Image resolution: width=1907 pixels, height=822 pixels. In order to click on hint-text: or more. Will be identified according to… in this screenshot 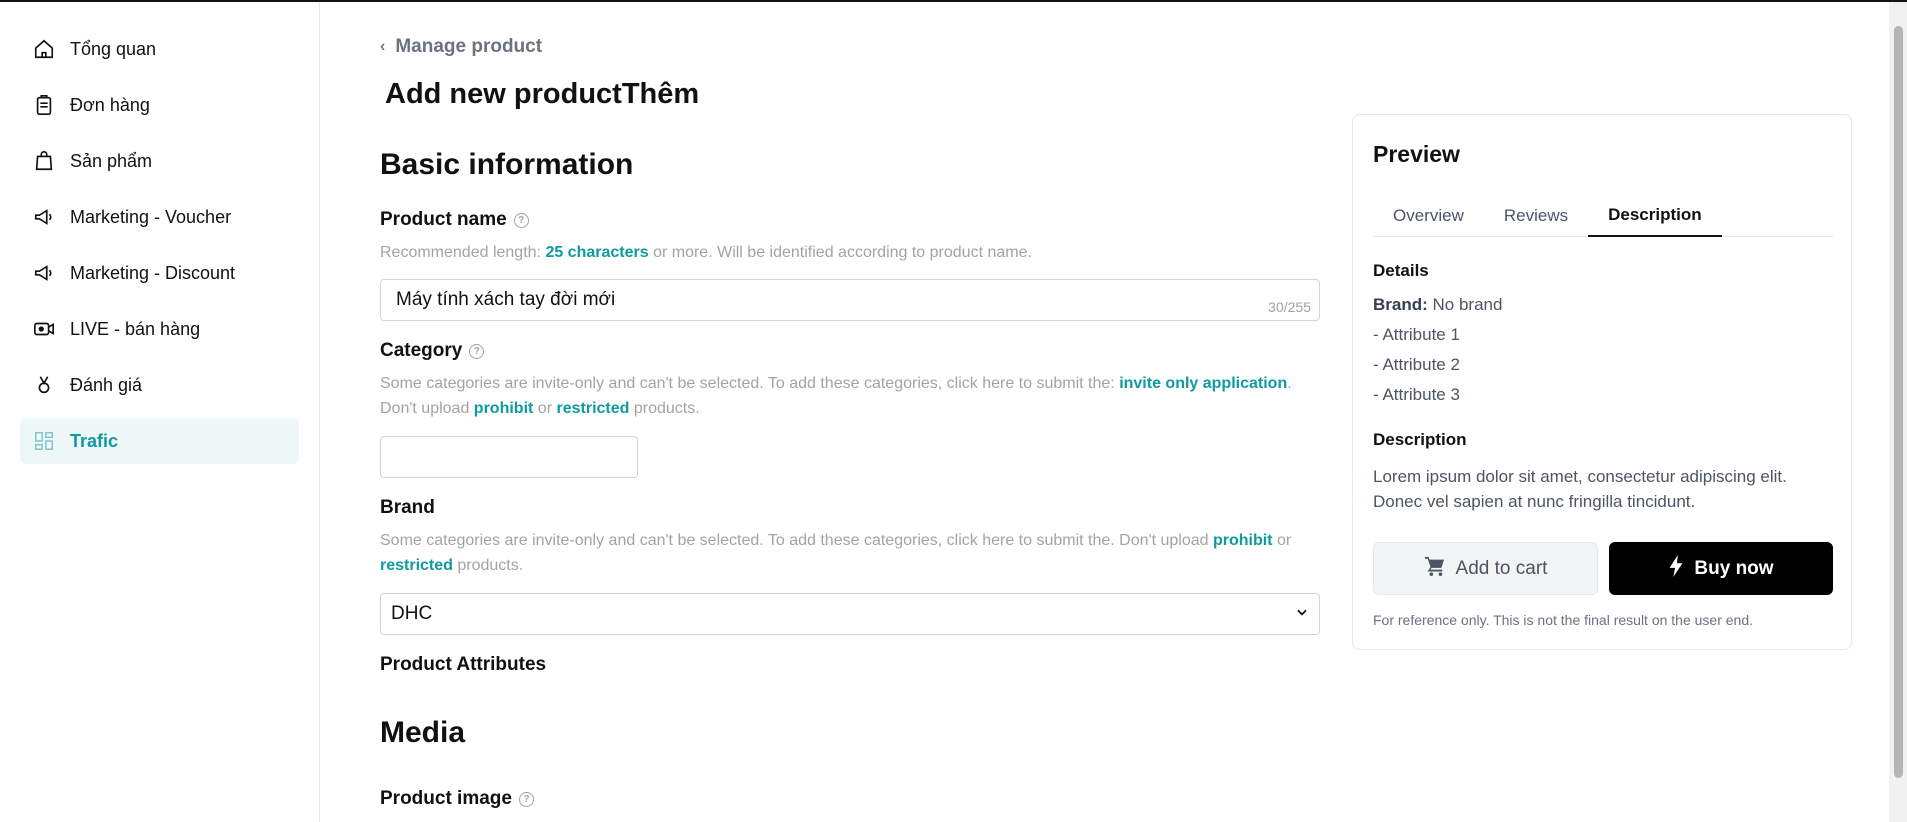, I will do `click(842, 252)`.